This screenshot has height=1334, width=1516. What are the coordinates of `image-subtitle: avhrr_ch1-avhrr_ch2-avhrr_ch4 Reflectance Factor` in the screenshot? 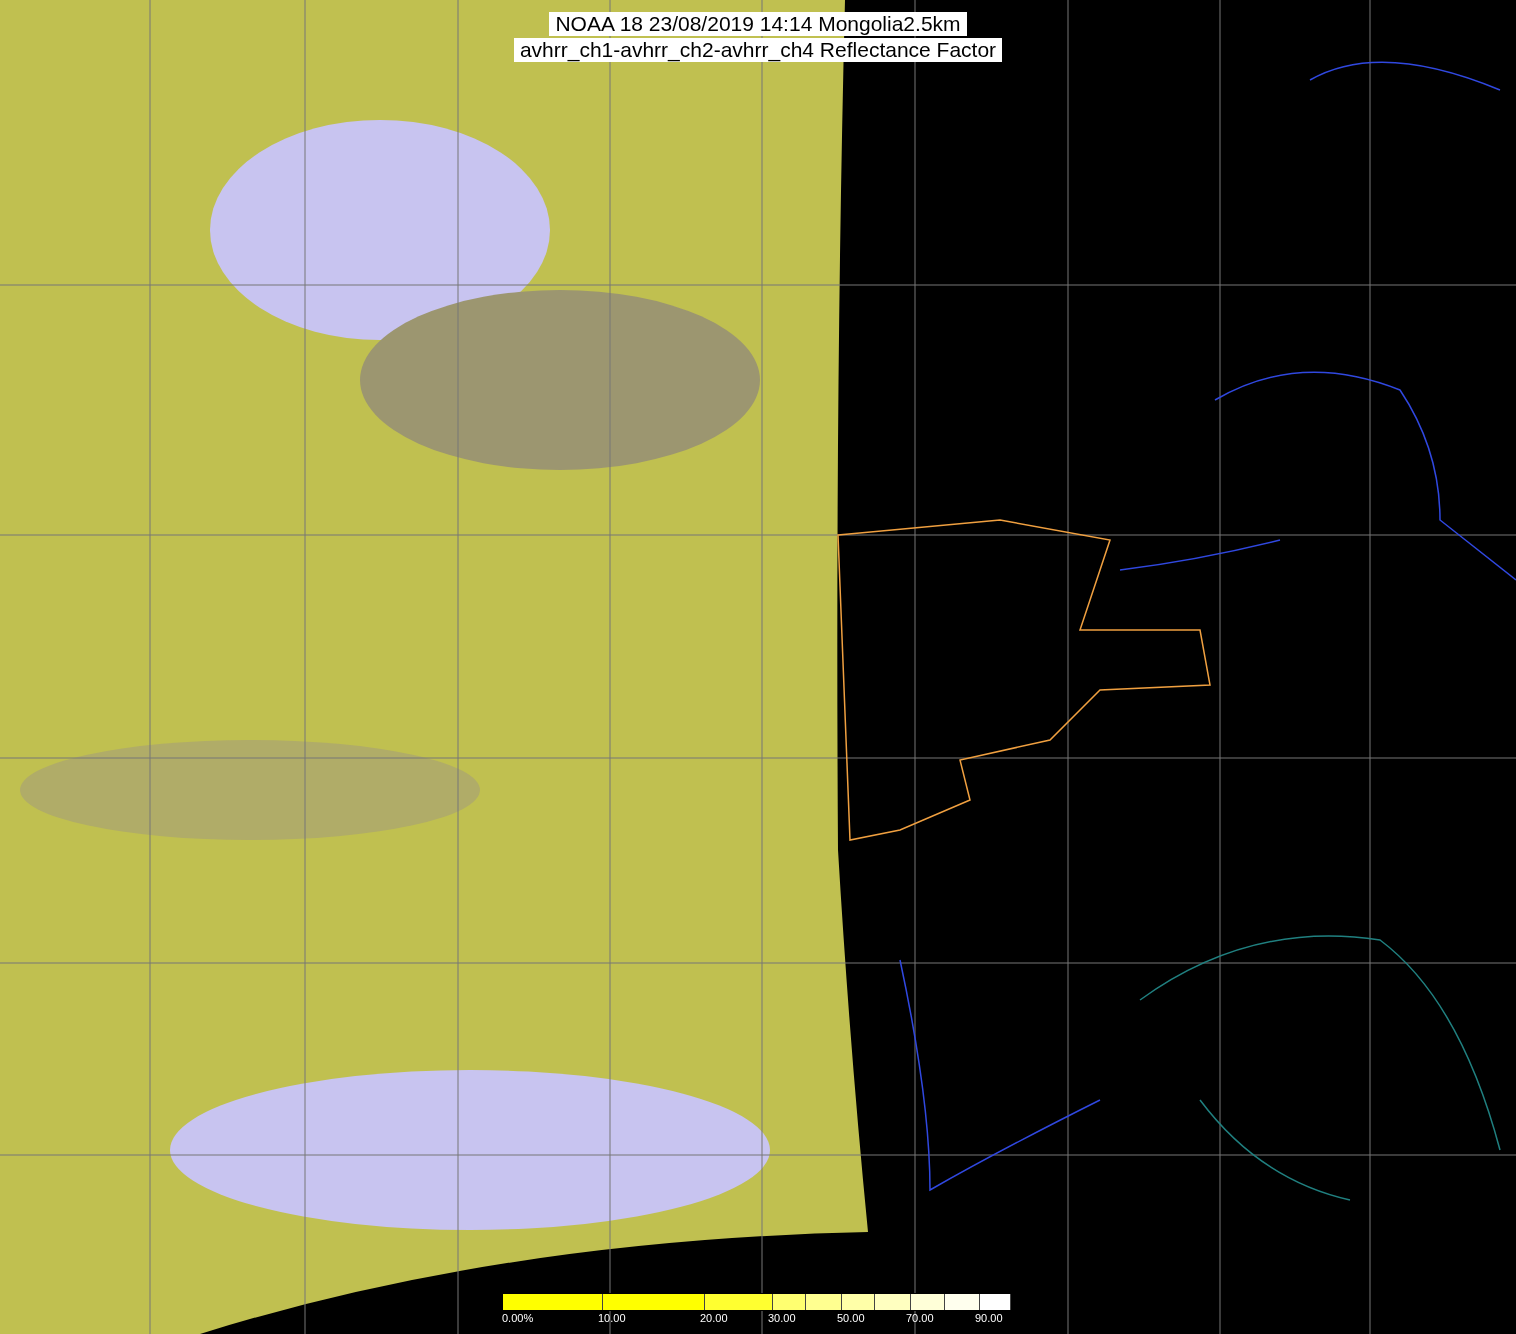 It's located at (758, 50).